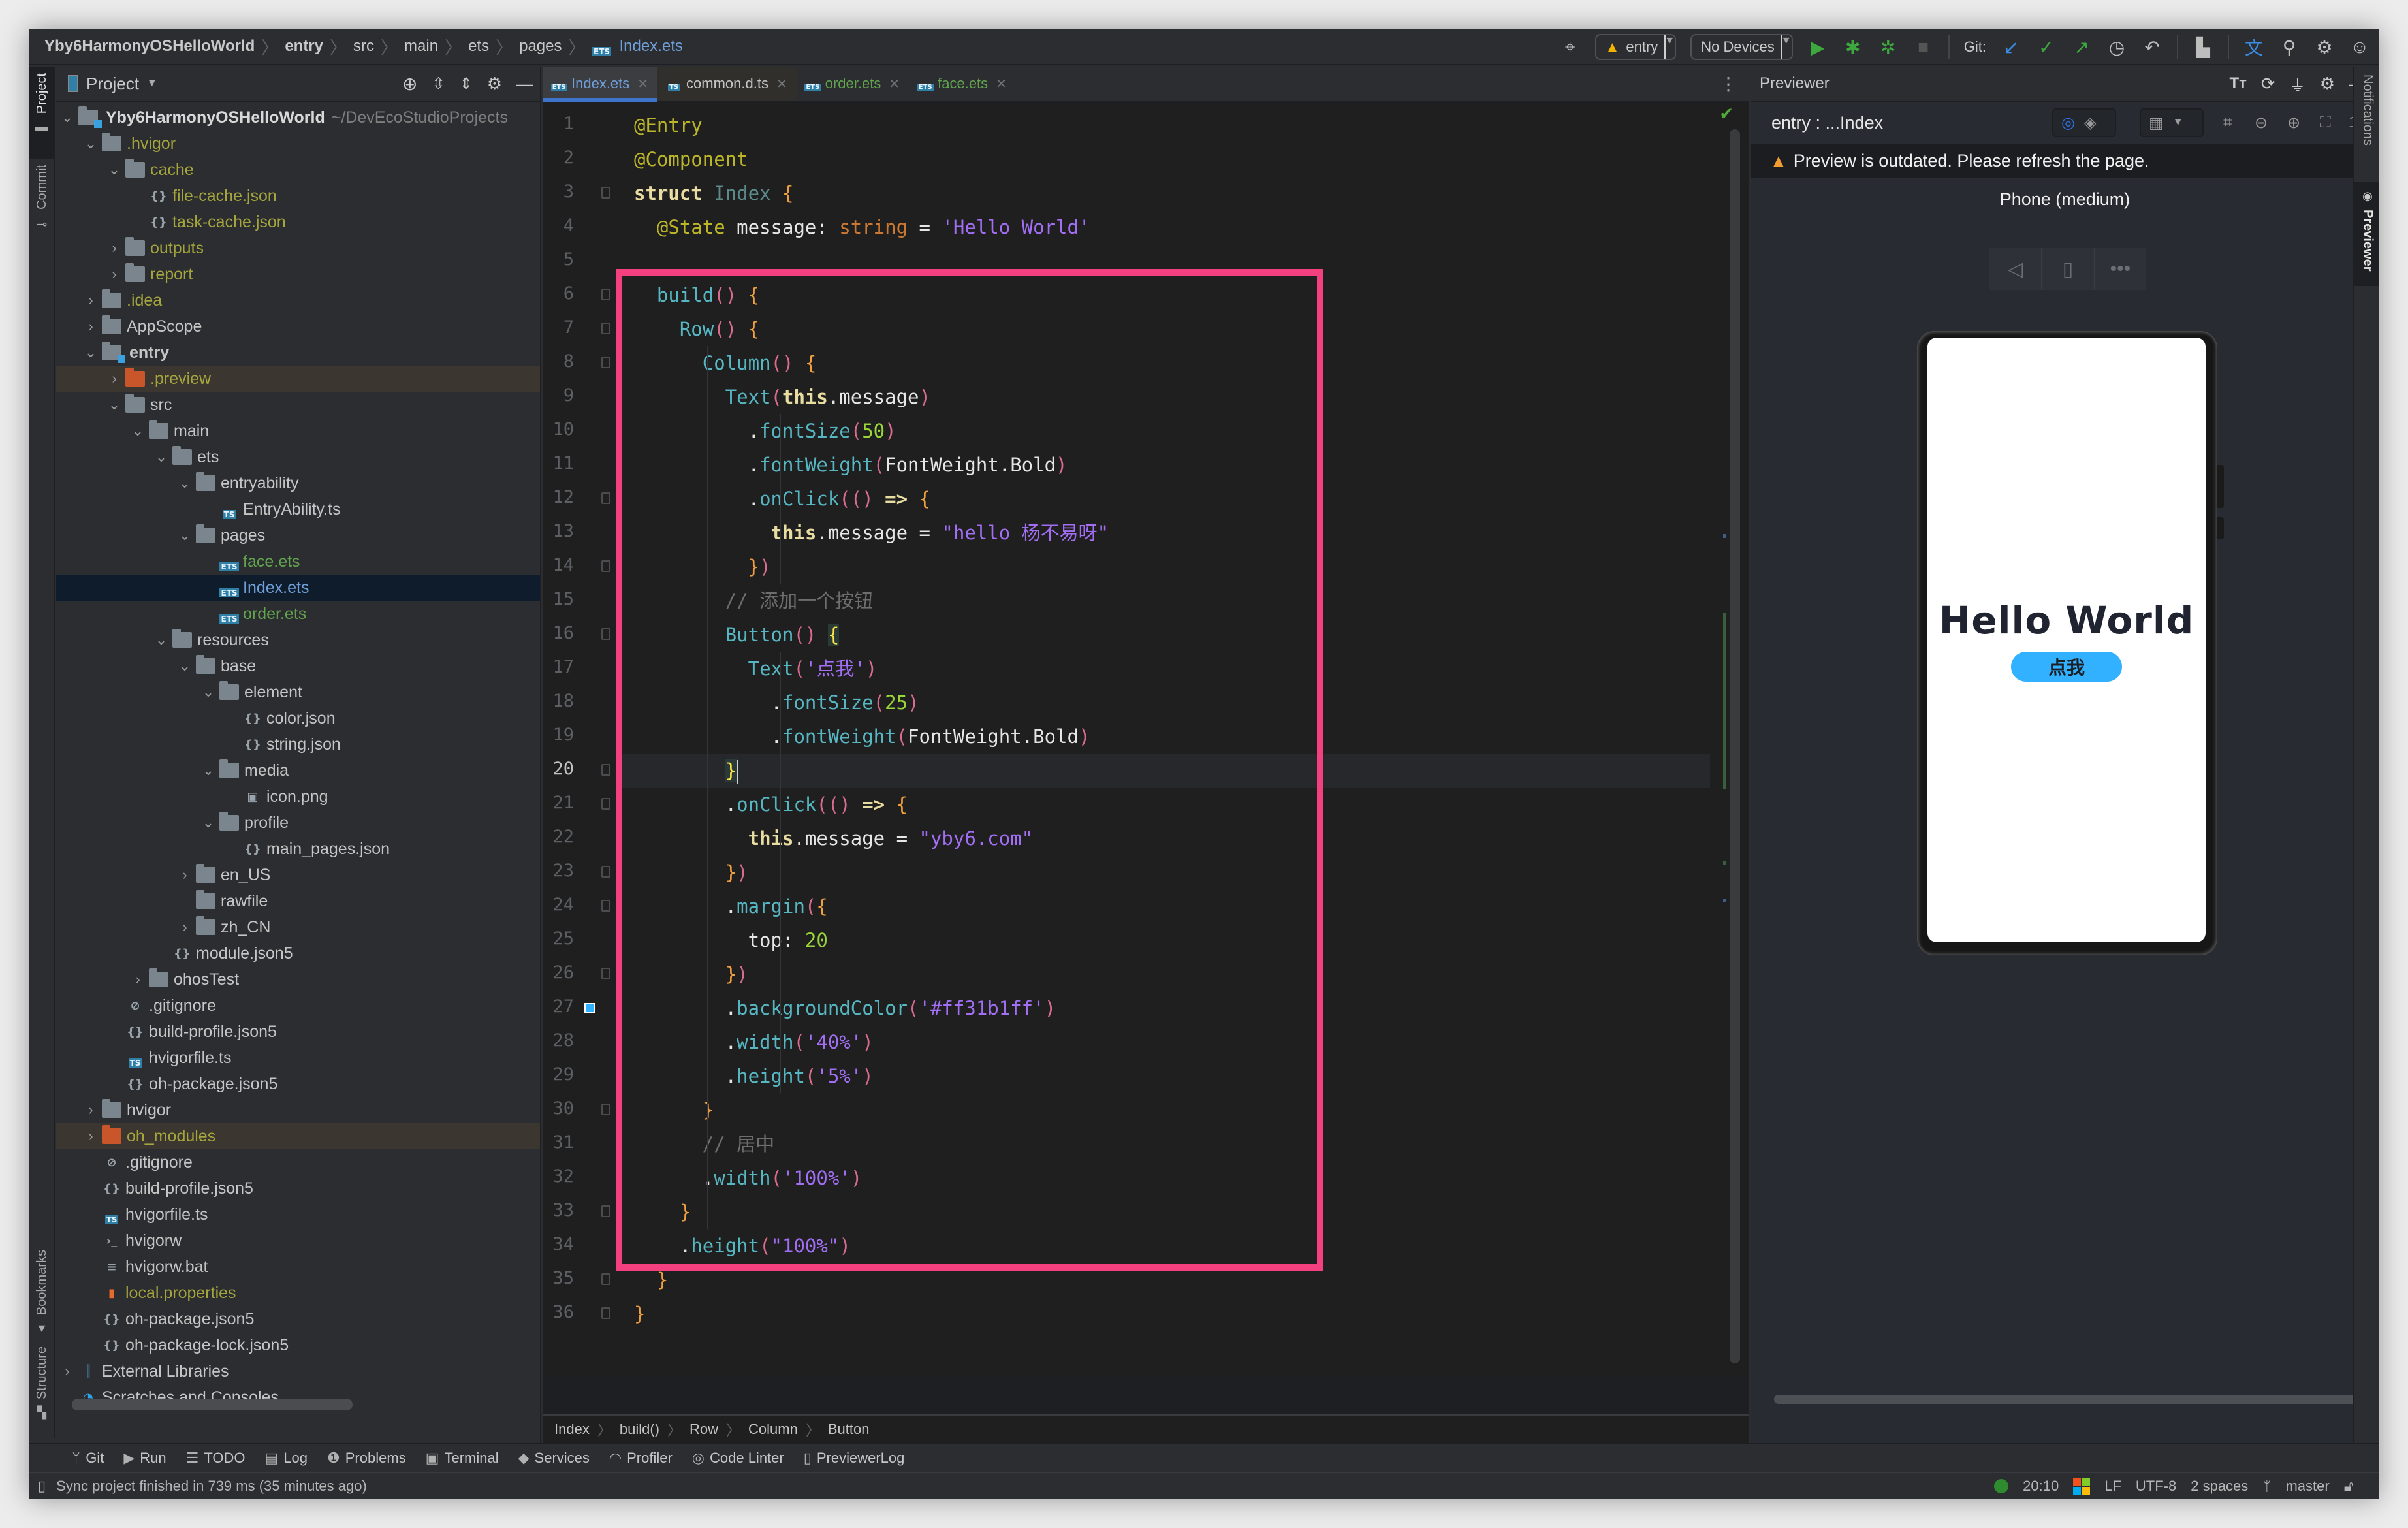  Describe the element at coordinates (2068, 269) in the screenshot. I see `rotate-icon: ▯` at that location.